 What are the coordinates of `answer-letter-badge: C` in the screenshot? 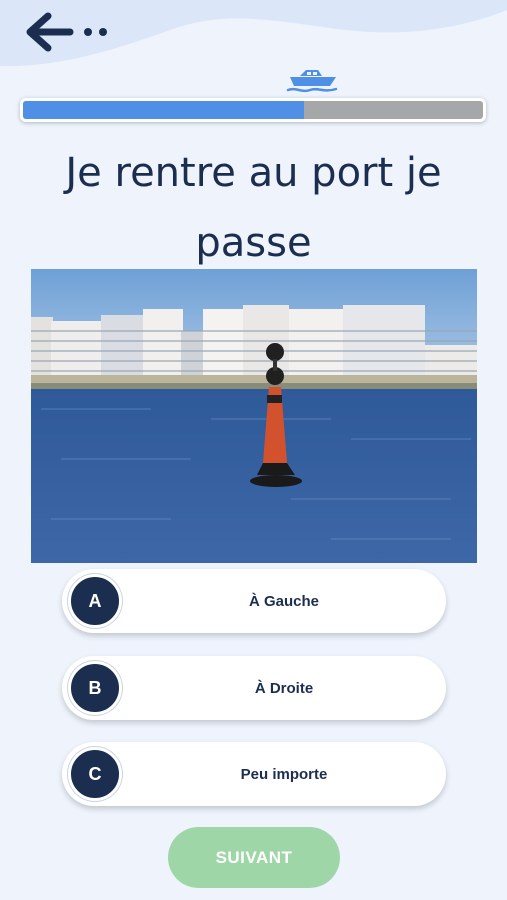 It's located at (95, 774).